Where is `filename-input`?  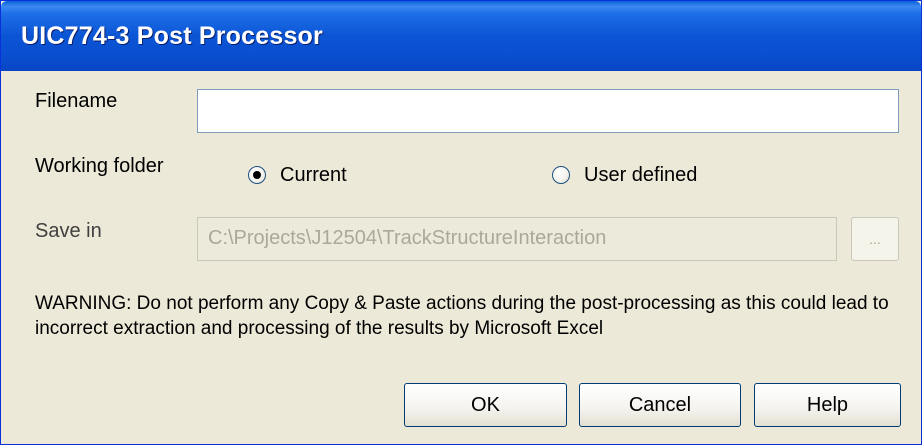
filename-input is located at coordinates (548, 111).